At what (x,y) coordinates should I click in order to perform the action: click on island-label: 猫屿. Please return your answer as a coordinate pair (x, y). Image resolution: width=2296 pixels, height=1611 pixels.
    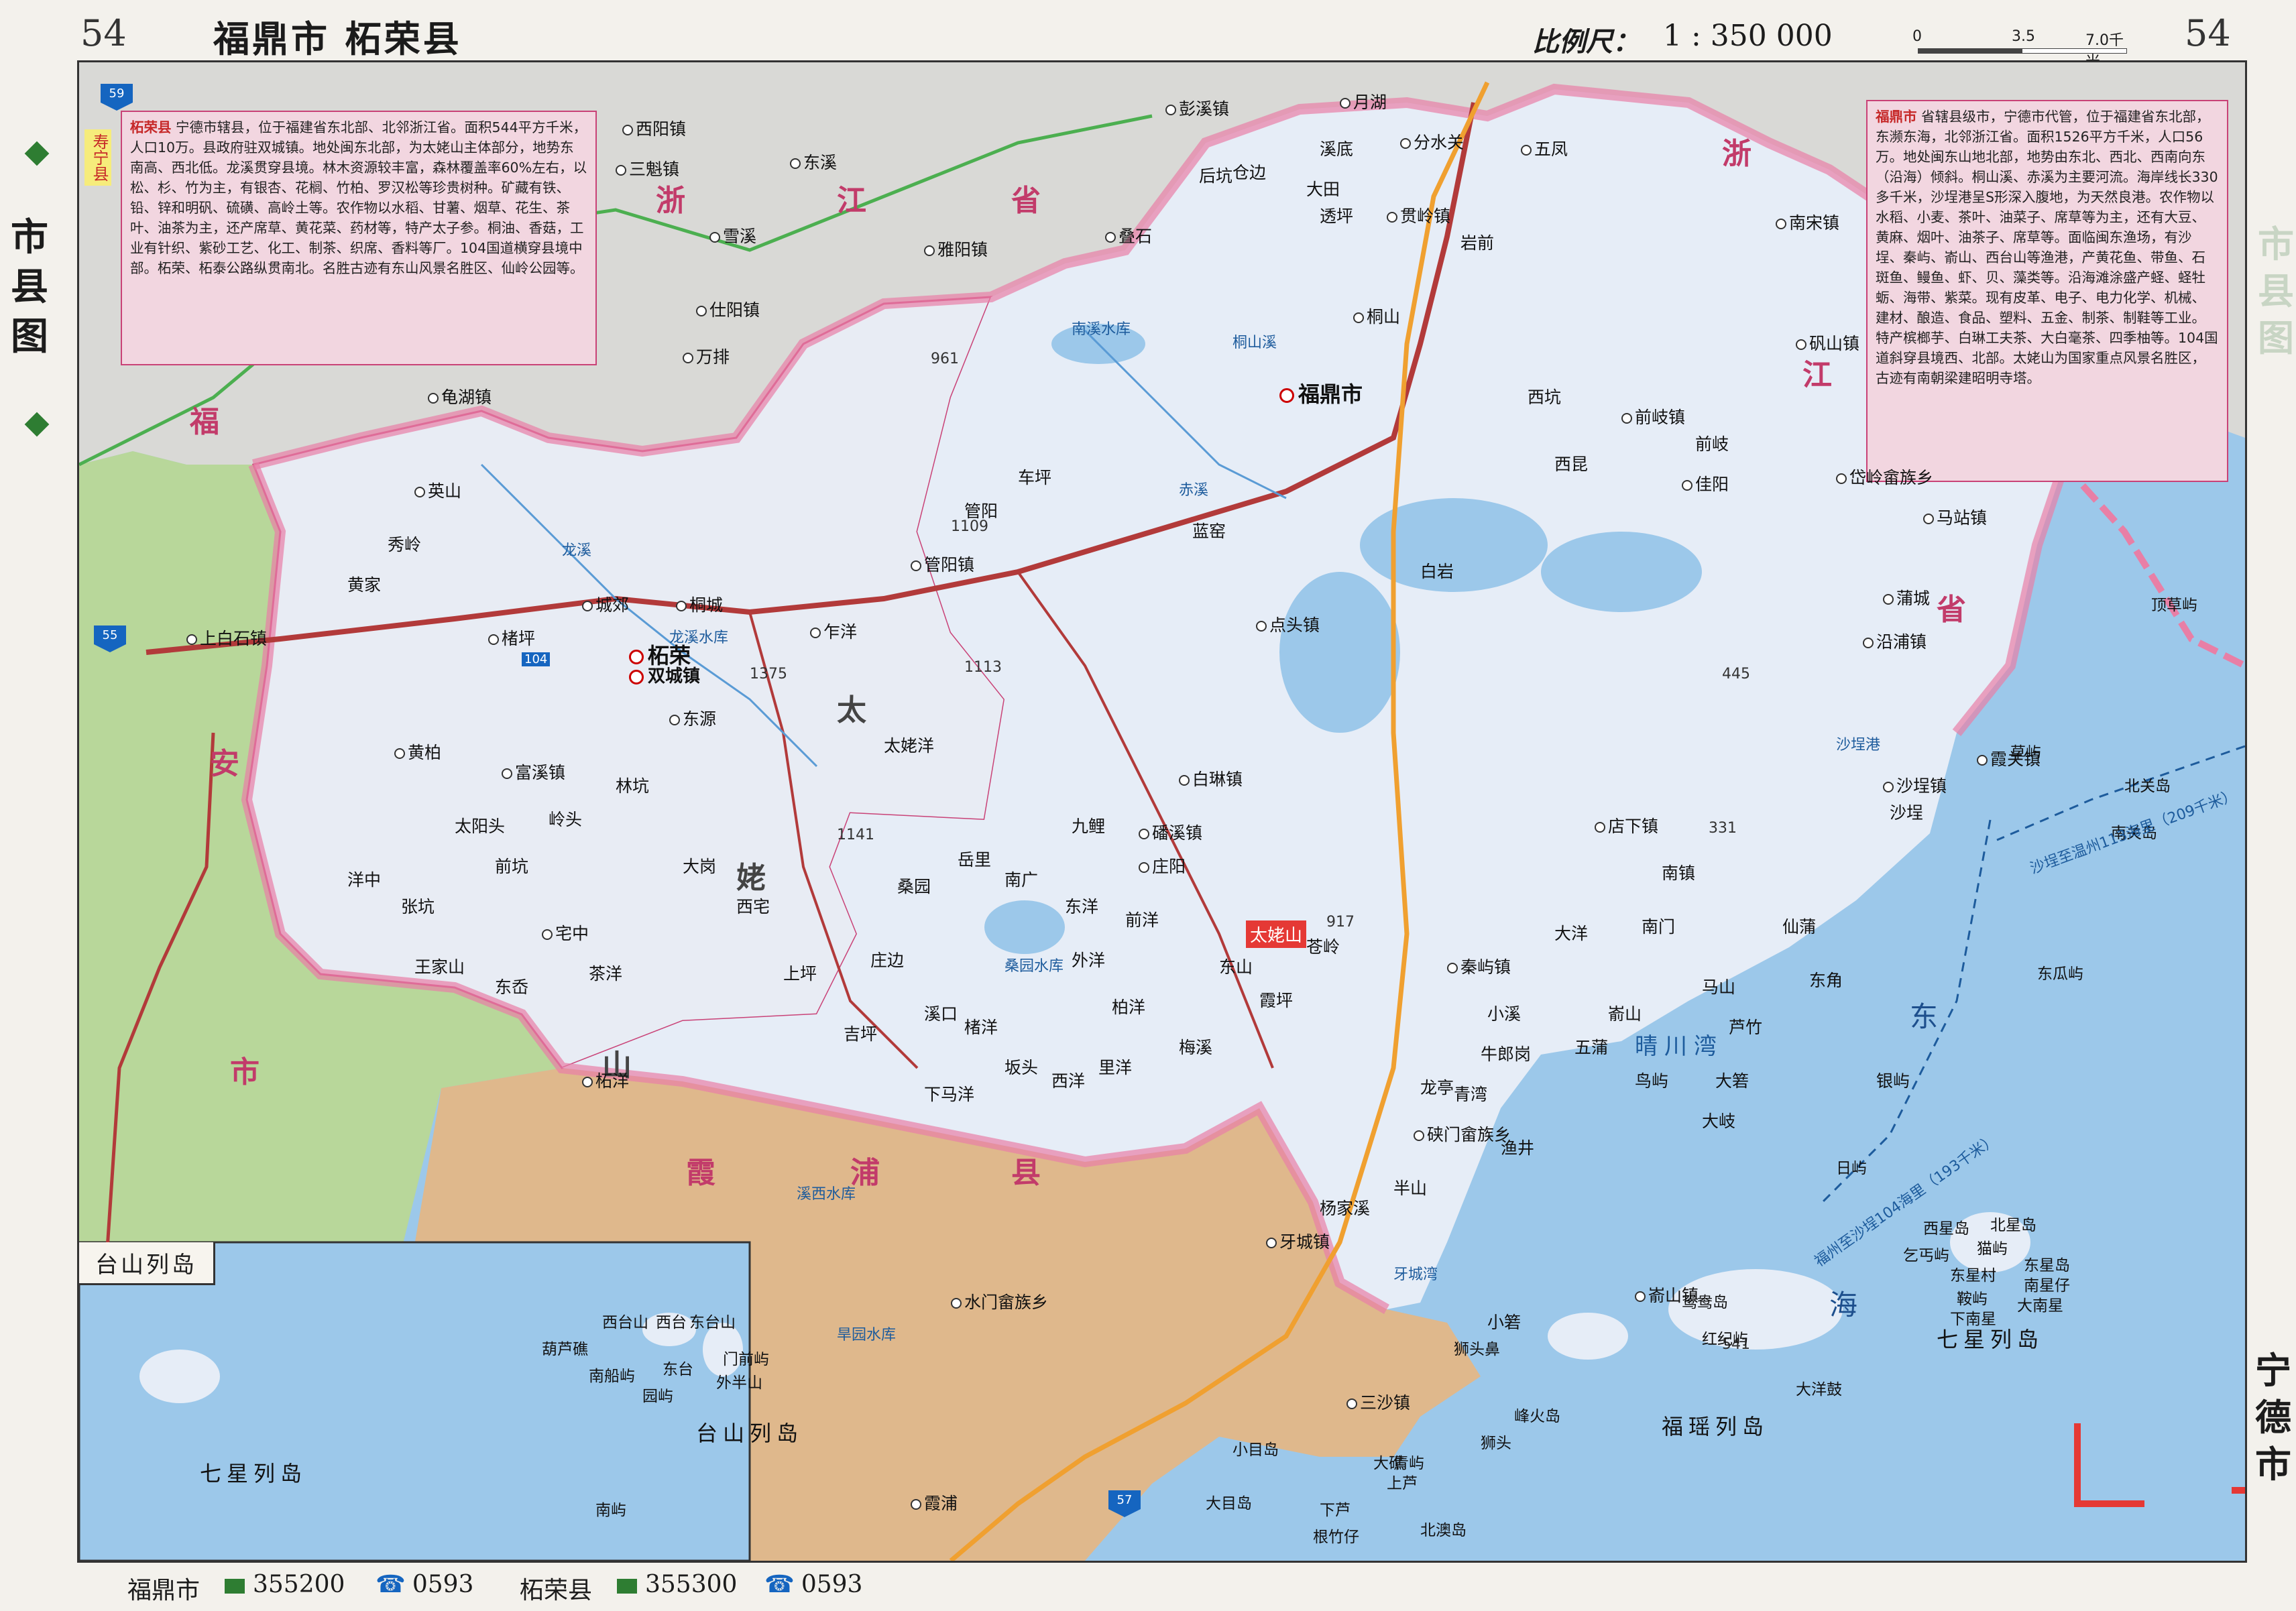
    Looking at the image, I should click on (1992, 1249).